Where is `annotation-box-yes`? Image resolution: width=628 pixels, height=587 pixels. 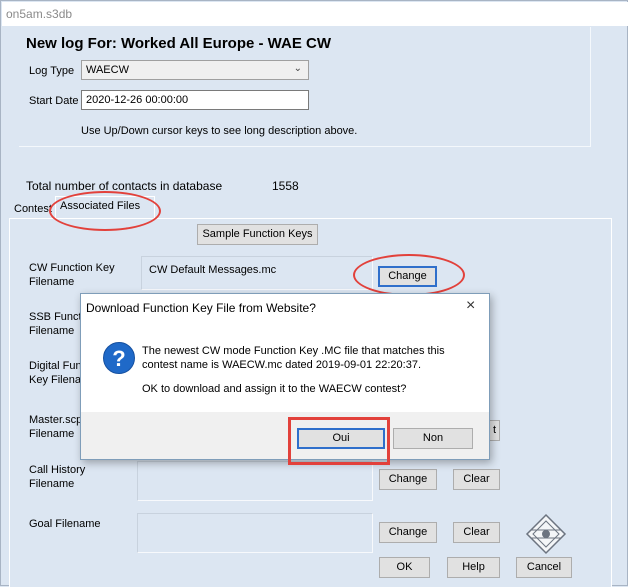
annotation-box-yes is located at coordinates (339, 441).